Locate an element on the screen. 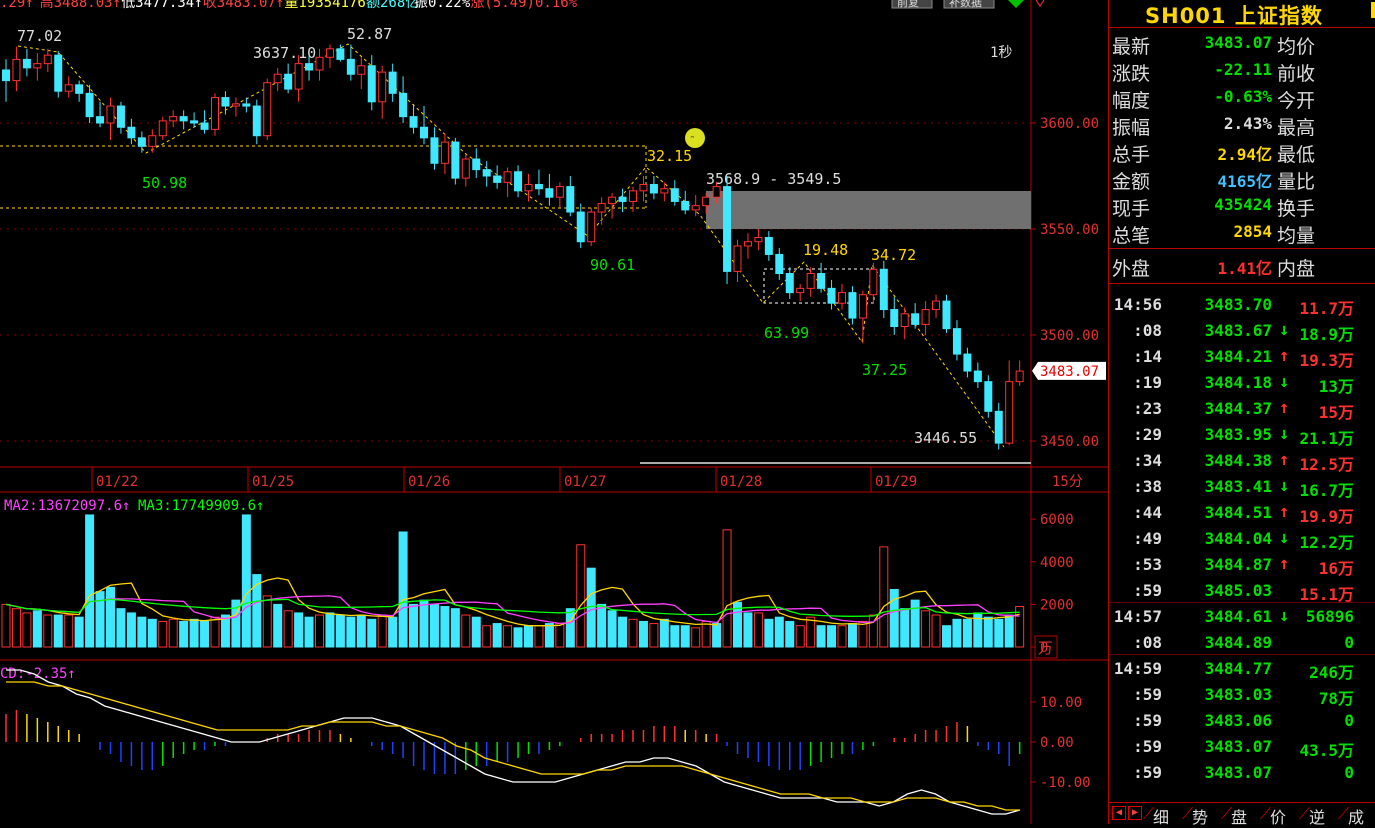 The width and height of the screenshot is (1375, 828). tick-row: :59 3483.03 78万 is located at coordinates (1242, 694).